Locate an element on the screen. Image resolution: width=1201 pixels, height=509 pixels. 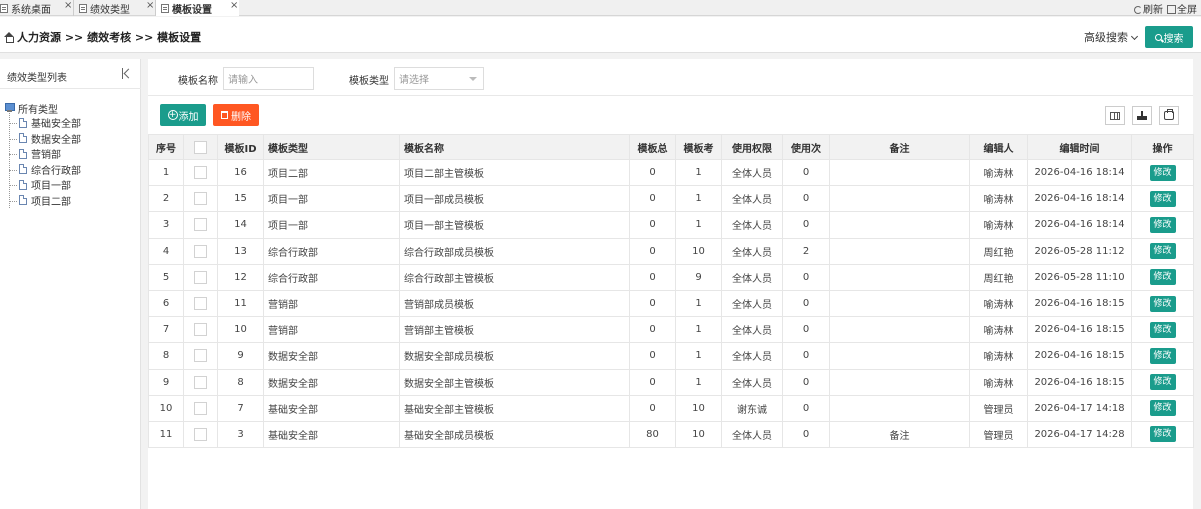
tree-item-label: 综合行政部 is located at coordinates (56, 171).